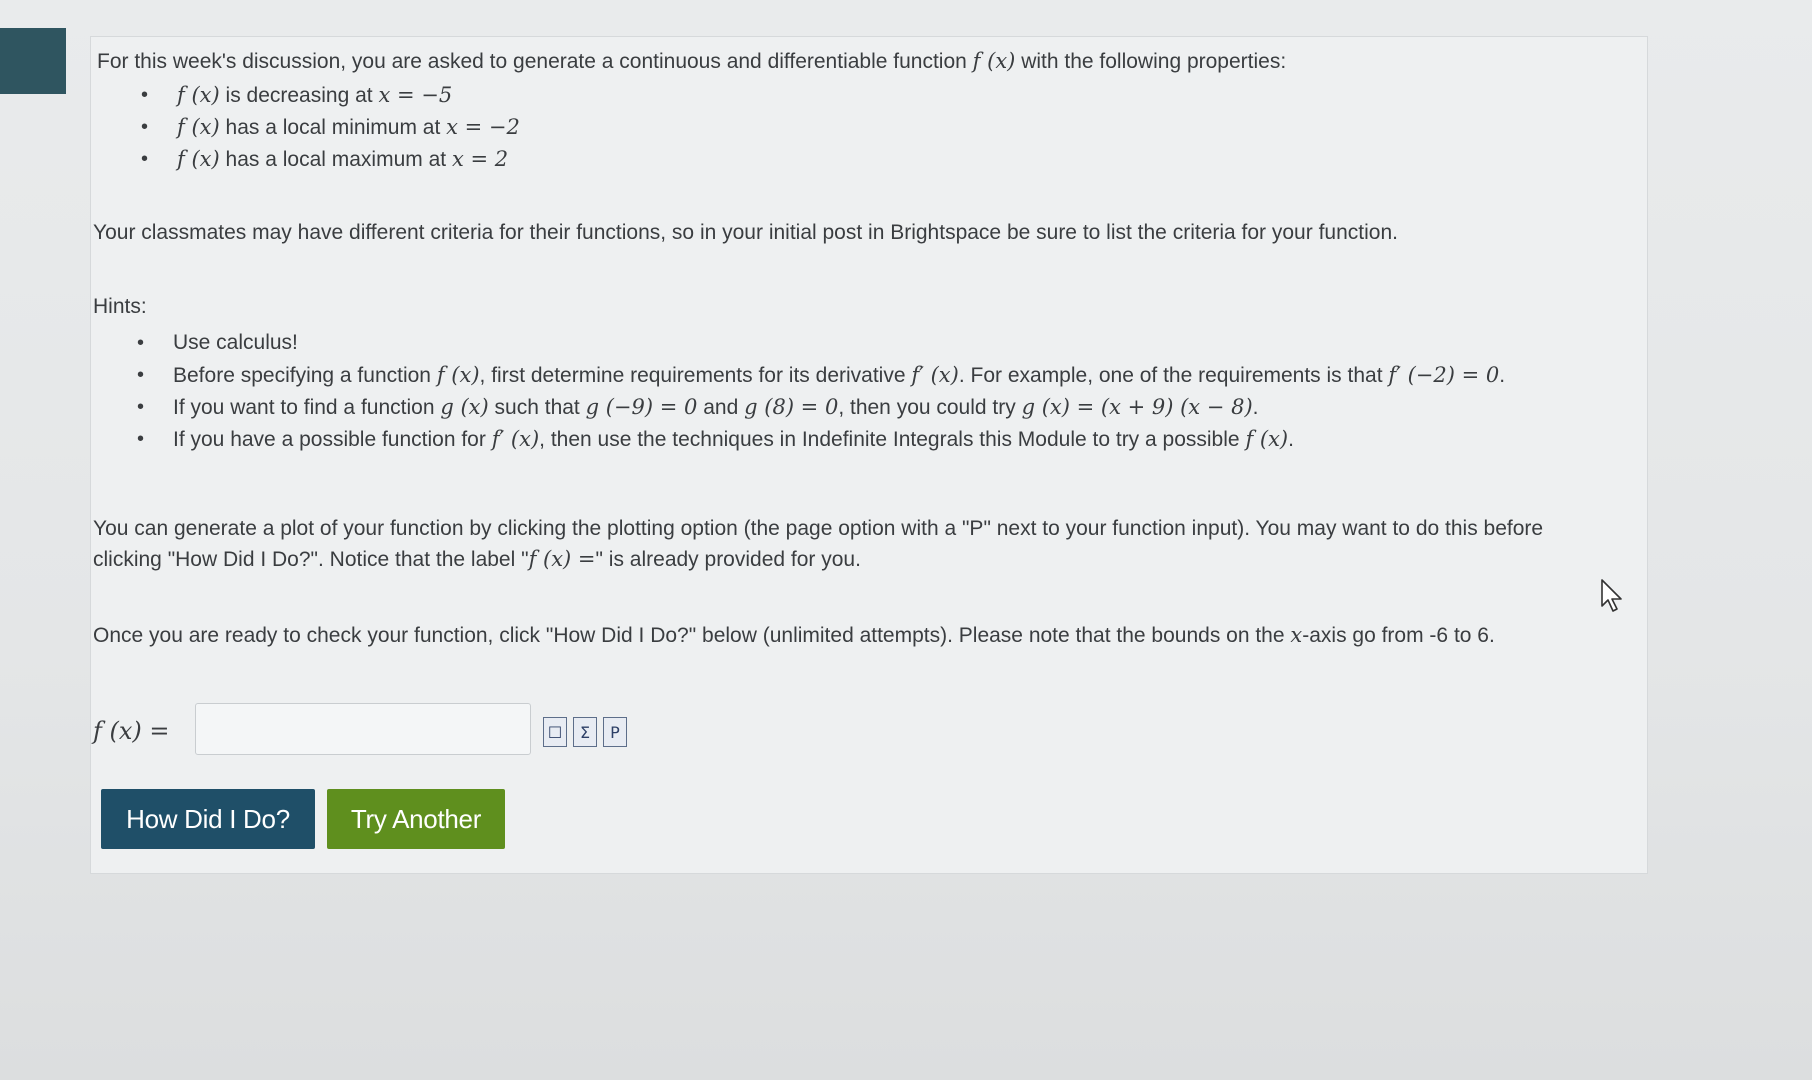 This screenshot has width=1812, height=1080. Describe the element at coordinates (363, 729) in the screenshot. I see `function-input` at that location.